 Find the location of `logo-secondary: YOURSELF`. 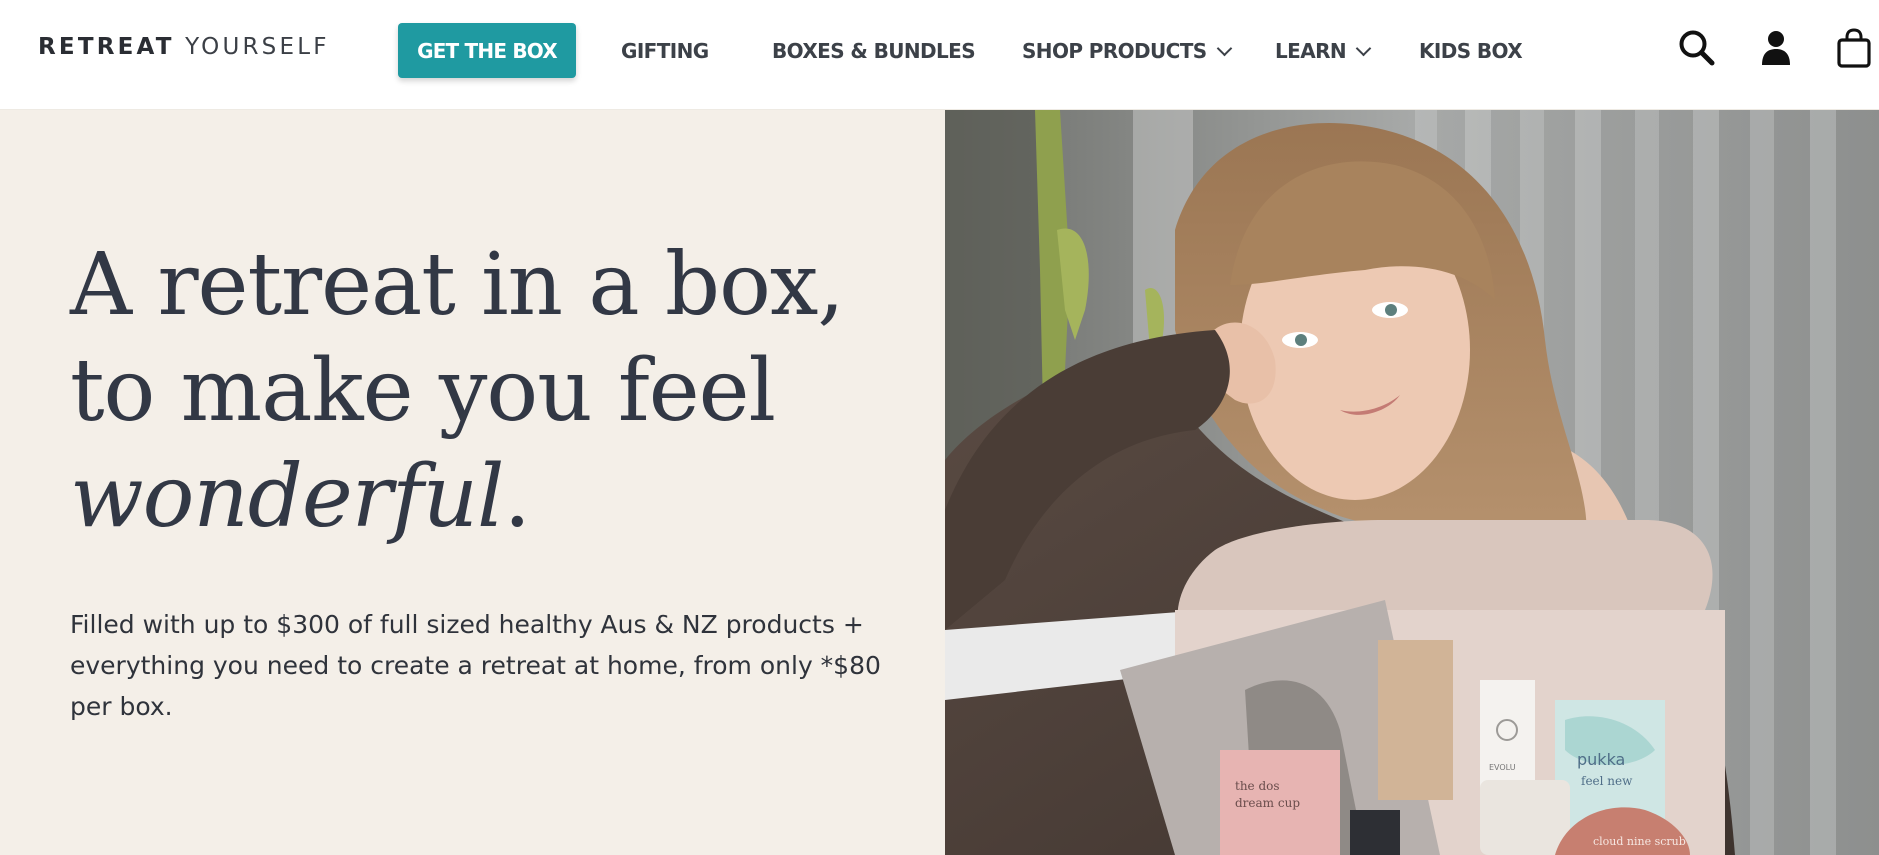

logo-secondary: YOURSELF is located at coordinates (257, 47).